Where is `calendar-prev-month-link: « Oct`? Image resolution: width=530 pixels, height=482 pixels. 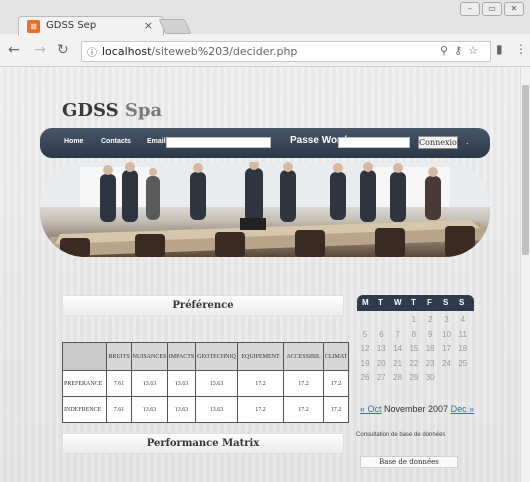 calendar-prev-month-link: « Oct is located at coordinates (371, 409).